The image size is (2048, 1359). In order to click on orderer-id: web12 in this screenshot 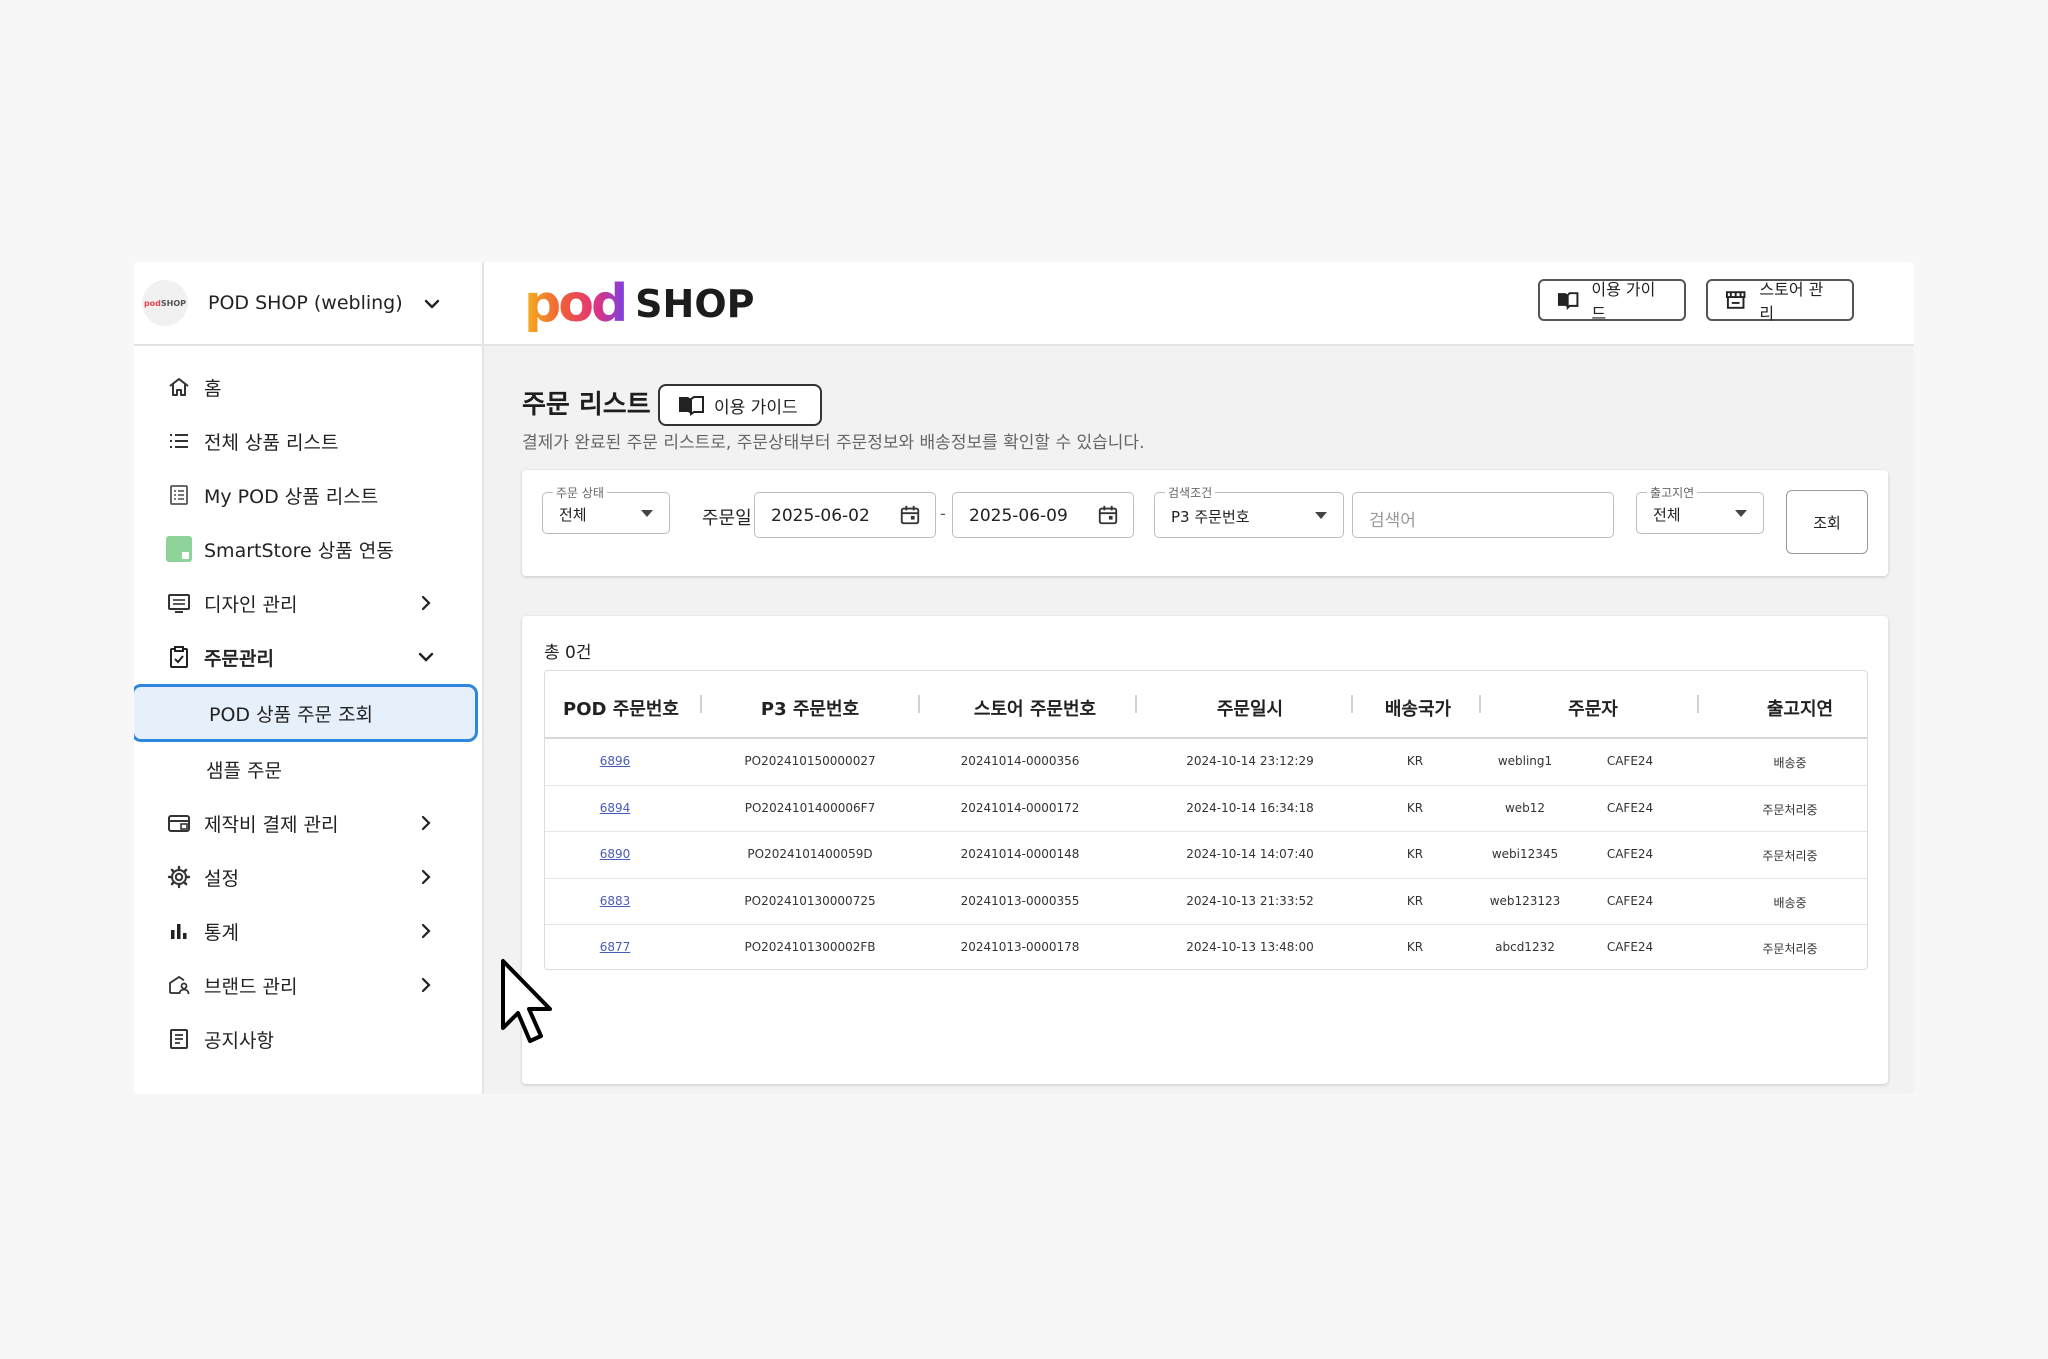, I will do `click(1525, 807)`.